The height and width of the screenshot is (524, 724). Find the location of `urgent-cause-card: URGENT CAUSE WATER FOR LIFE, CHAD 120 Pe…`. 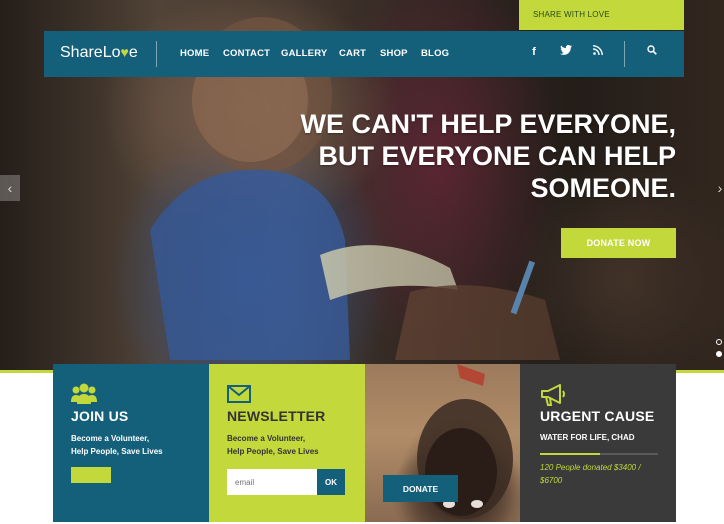

urgent-cause-card: URGENT CAUSE WATER FOR LIFE, CHAD 120 Pe… is located at coordinates (598, 443).